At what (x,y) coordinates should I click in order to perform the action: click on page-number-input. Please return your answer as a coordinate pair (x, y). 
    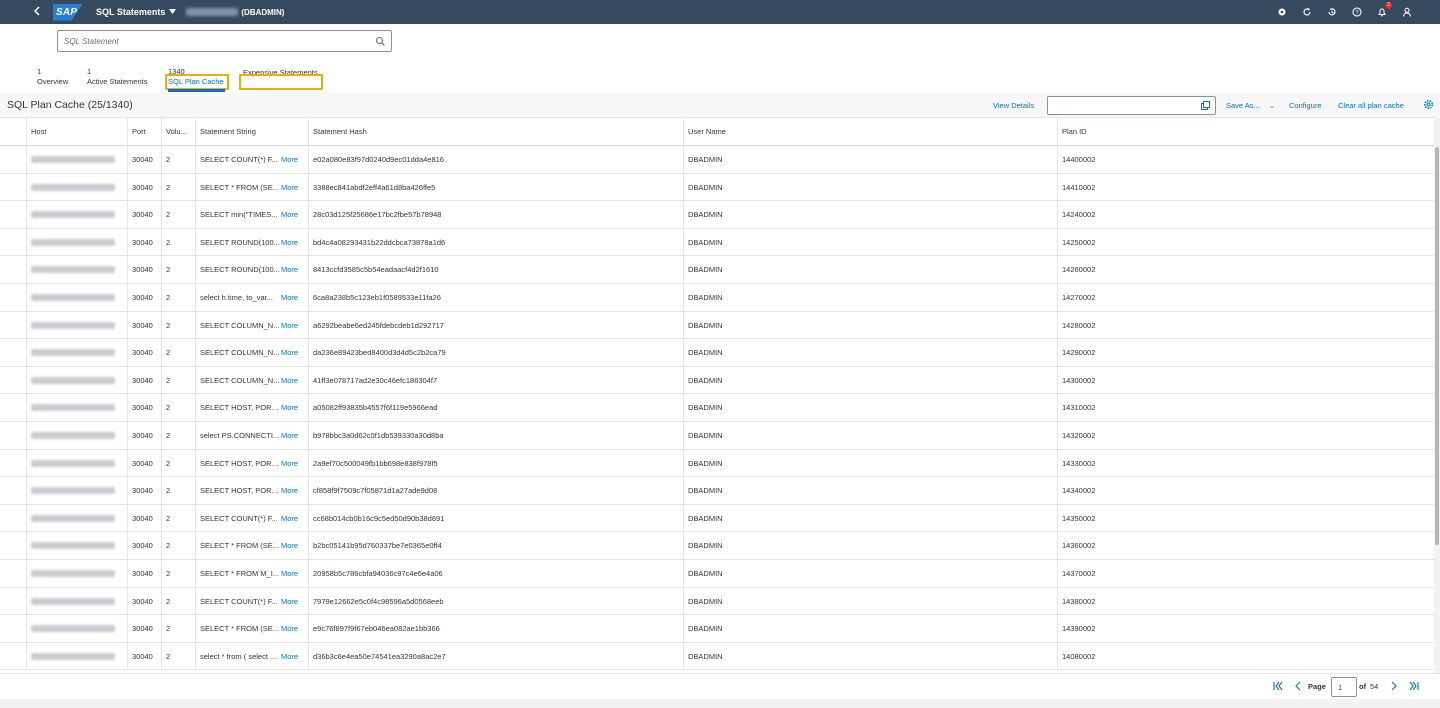
    Looking at the image, I should click on (1344, 687).